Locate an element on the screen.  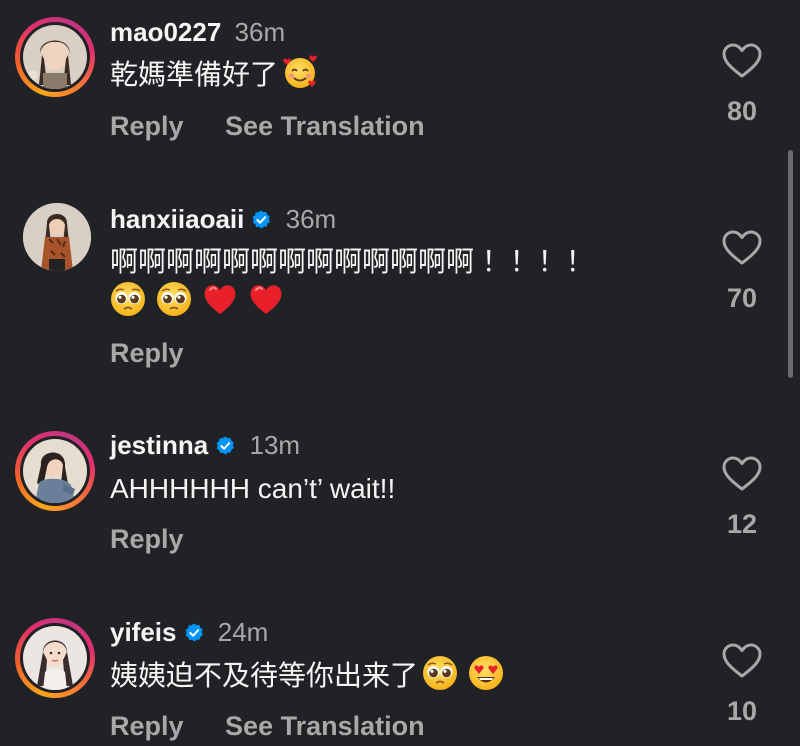
comment-text: AHHHHHH can’t’ wait!! is located at coordinates (252, 489).